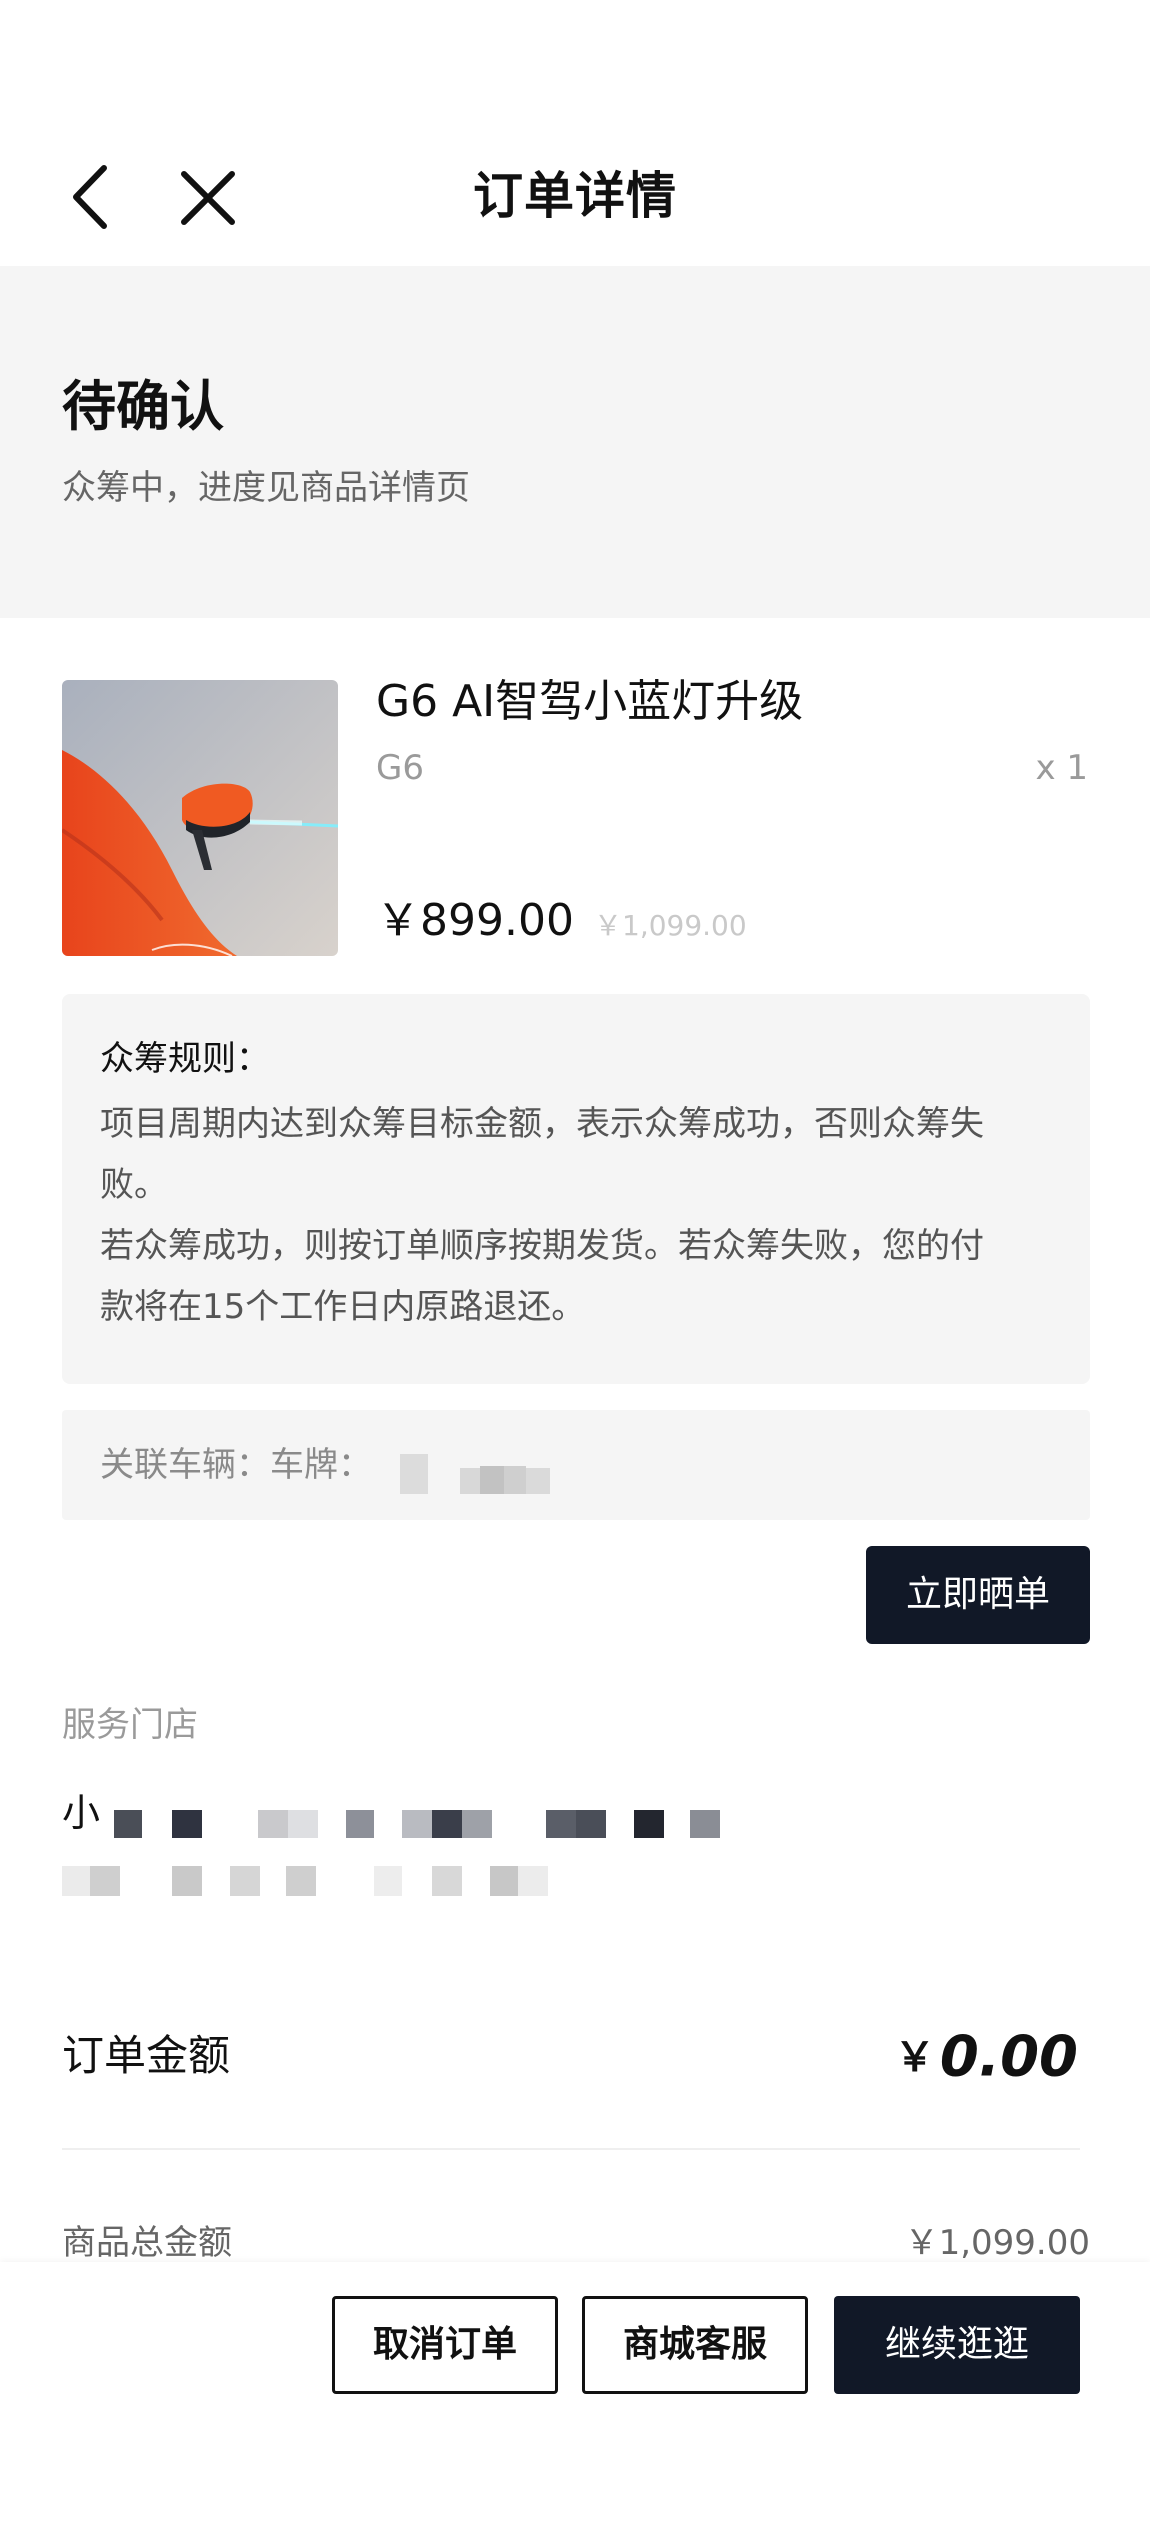 This screenshot has width=1150, height=2529. I want to click on product-spec: G6, so click(400, 768).